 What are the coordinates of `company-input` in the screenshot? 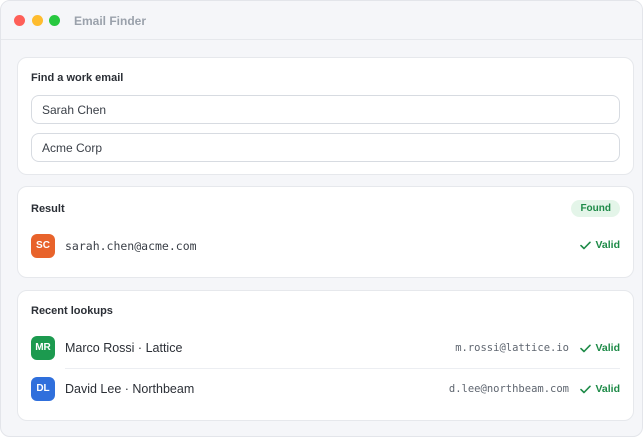 It's located at (325, 147).